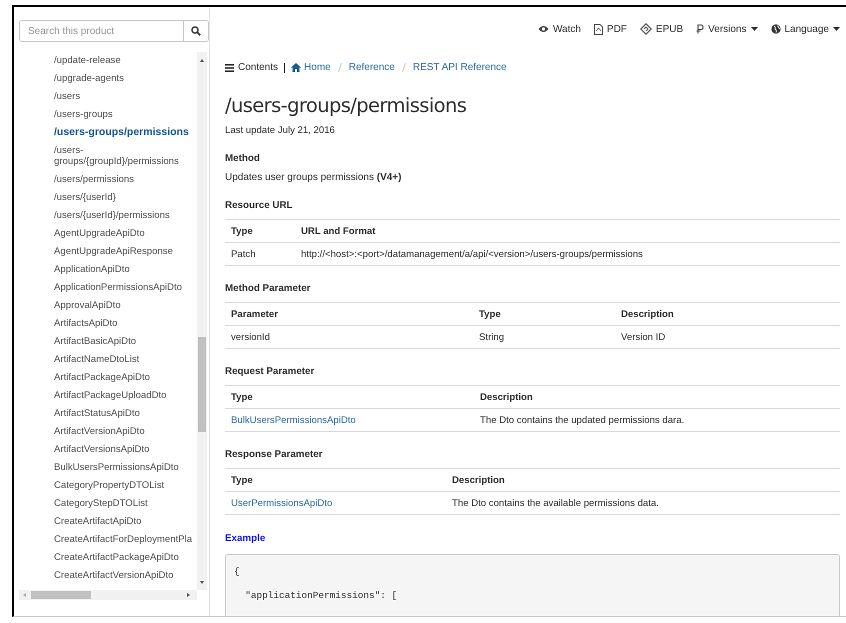 The height and width of the screenshot is (623, 846). Describe the element at coordinates (543, 29) in the screenshot. I see `eye-icon` at that location.